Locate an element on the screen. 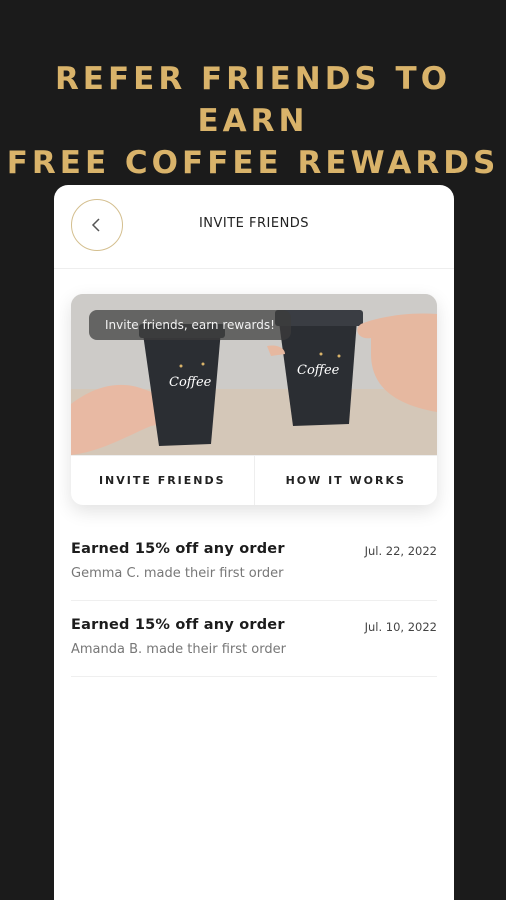 The image size is (506, 900). headline-line-1: REFER FRIENDS TO EARN is located at coordinates (253, 100).